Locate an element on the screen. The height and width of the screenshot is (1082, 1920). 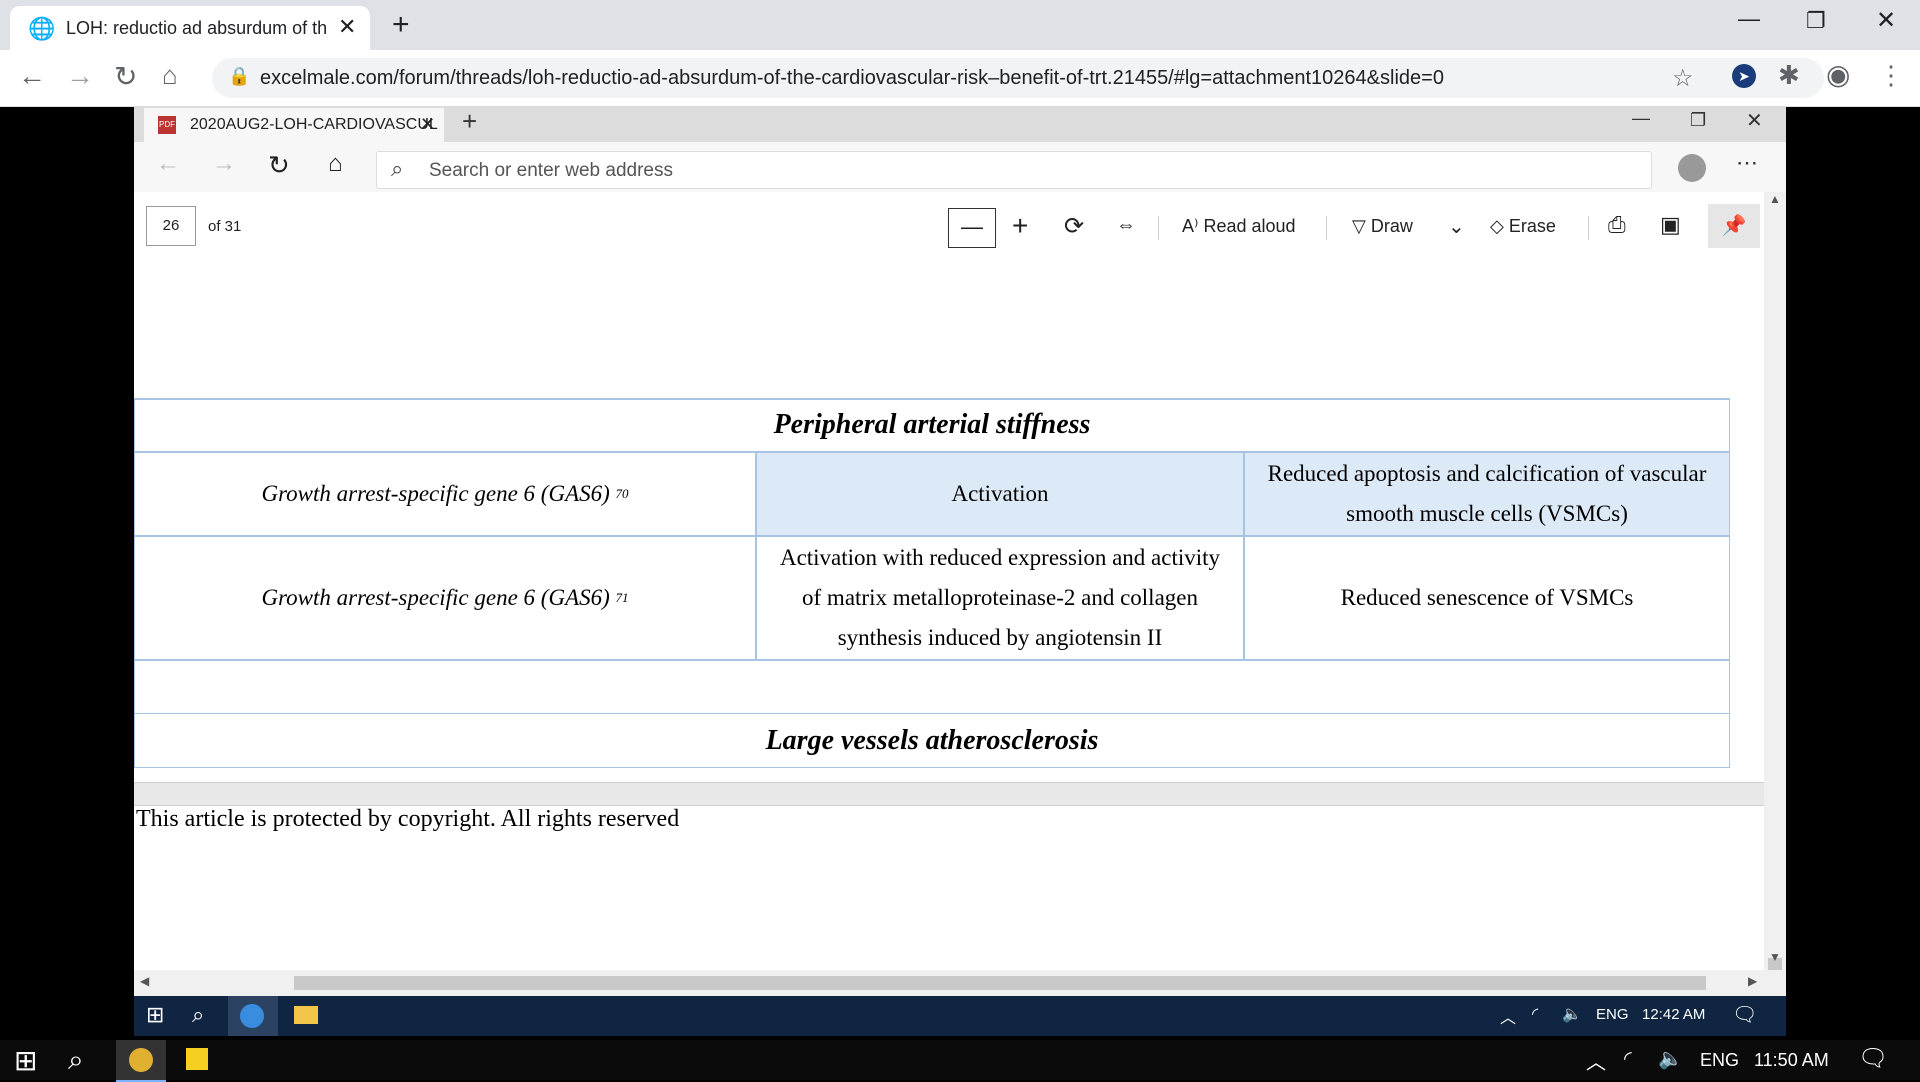
edge-taskbar-button is located at coordinates (253, 1016).